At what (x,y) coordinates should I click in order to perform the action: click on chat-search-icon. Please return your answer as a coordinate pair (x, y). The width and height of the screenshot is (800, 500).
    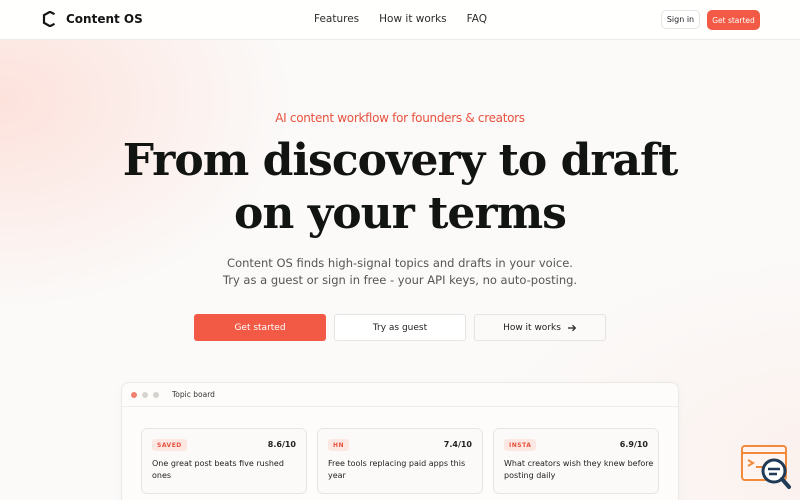
    Looking at the image, I should click on (766, 467).